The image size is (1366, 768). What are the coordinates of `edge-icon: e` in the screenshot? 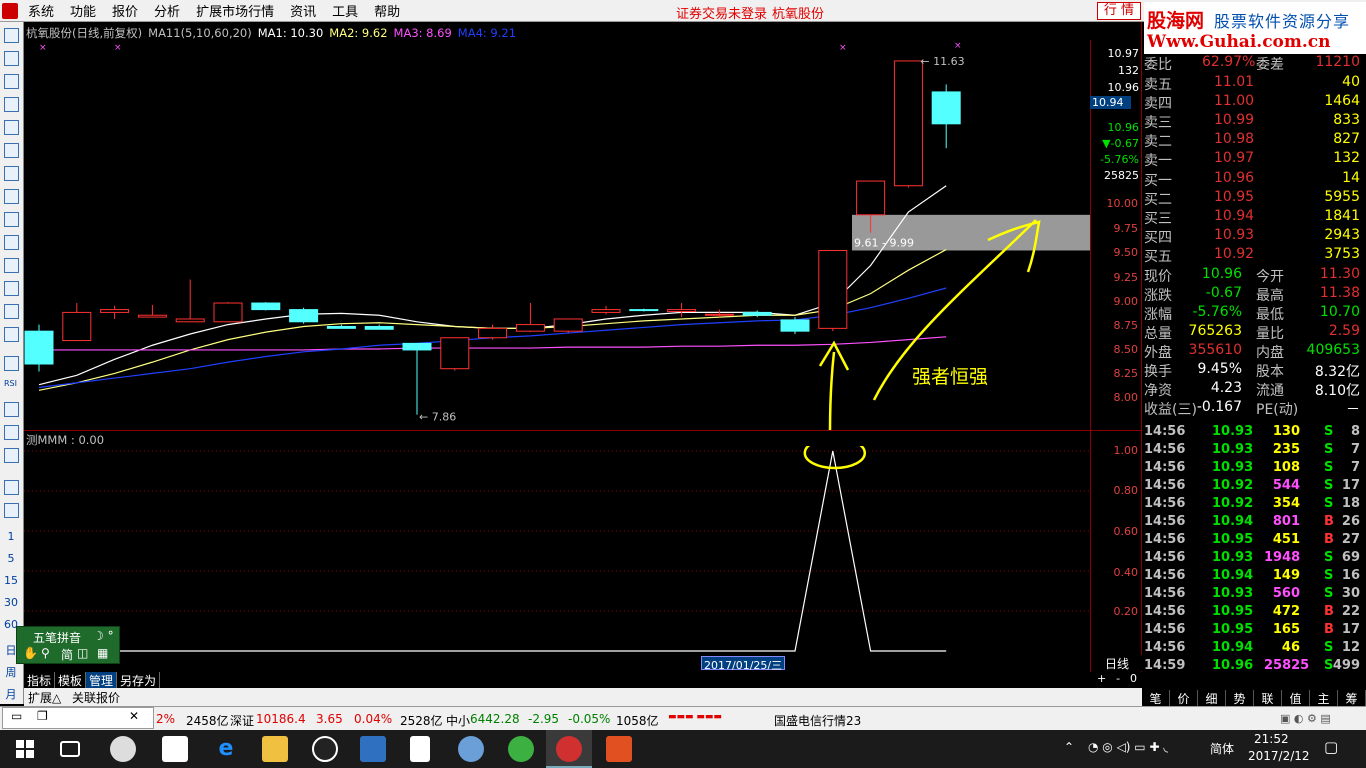 It's located at (226, 749).